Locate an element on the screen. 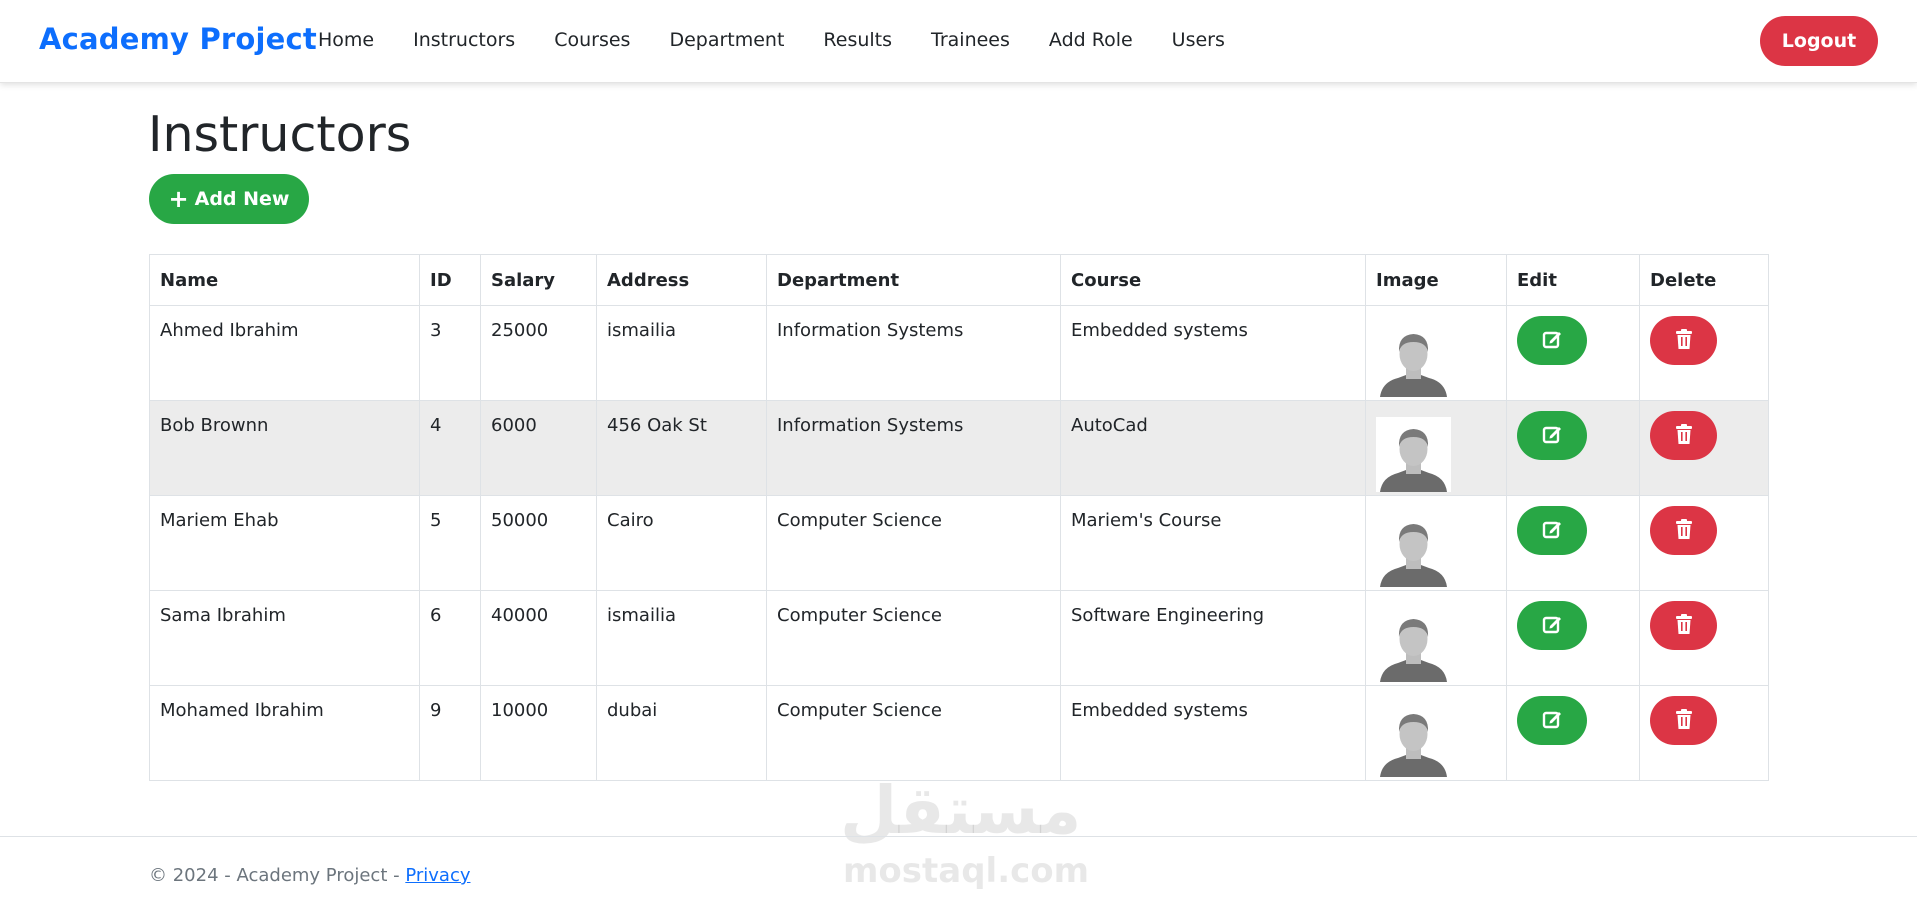 The image size is (1917, 907). cell-salary: 6000 is located at coordinates (538, 448).